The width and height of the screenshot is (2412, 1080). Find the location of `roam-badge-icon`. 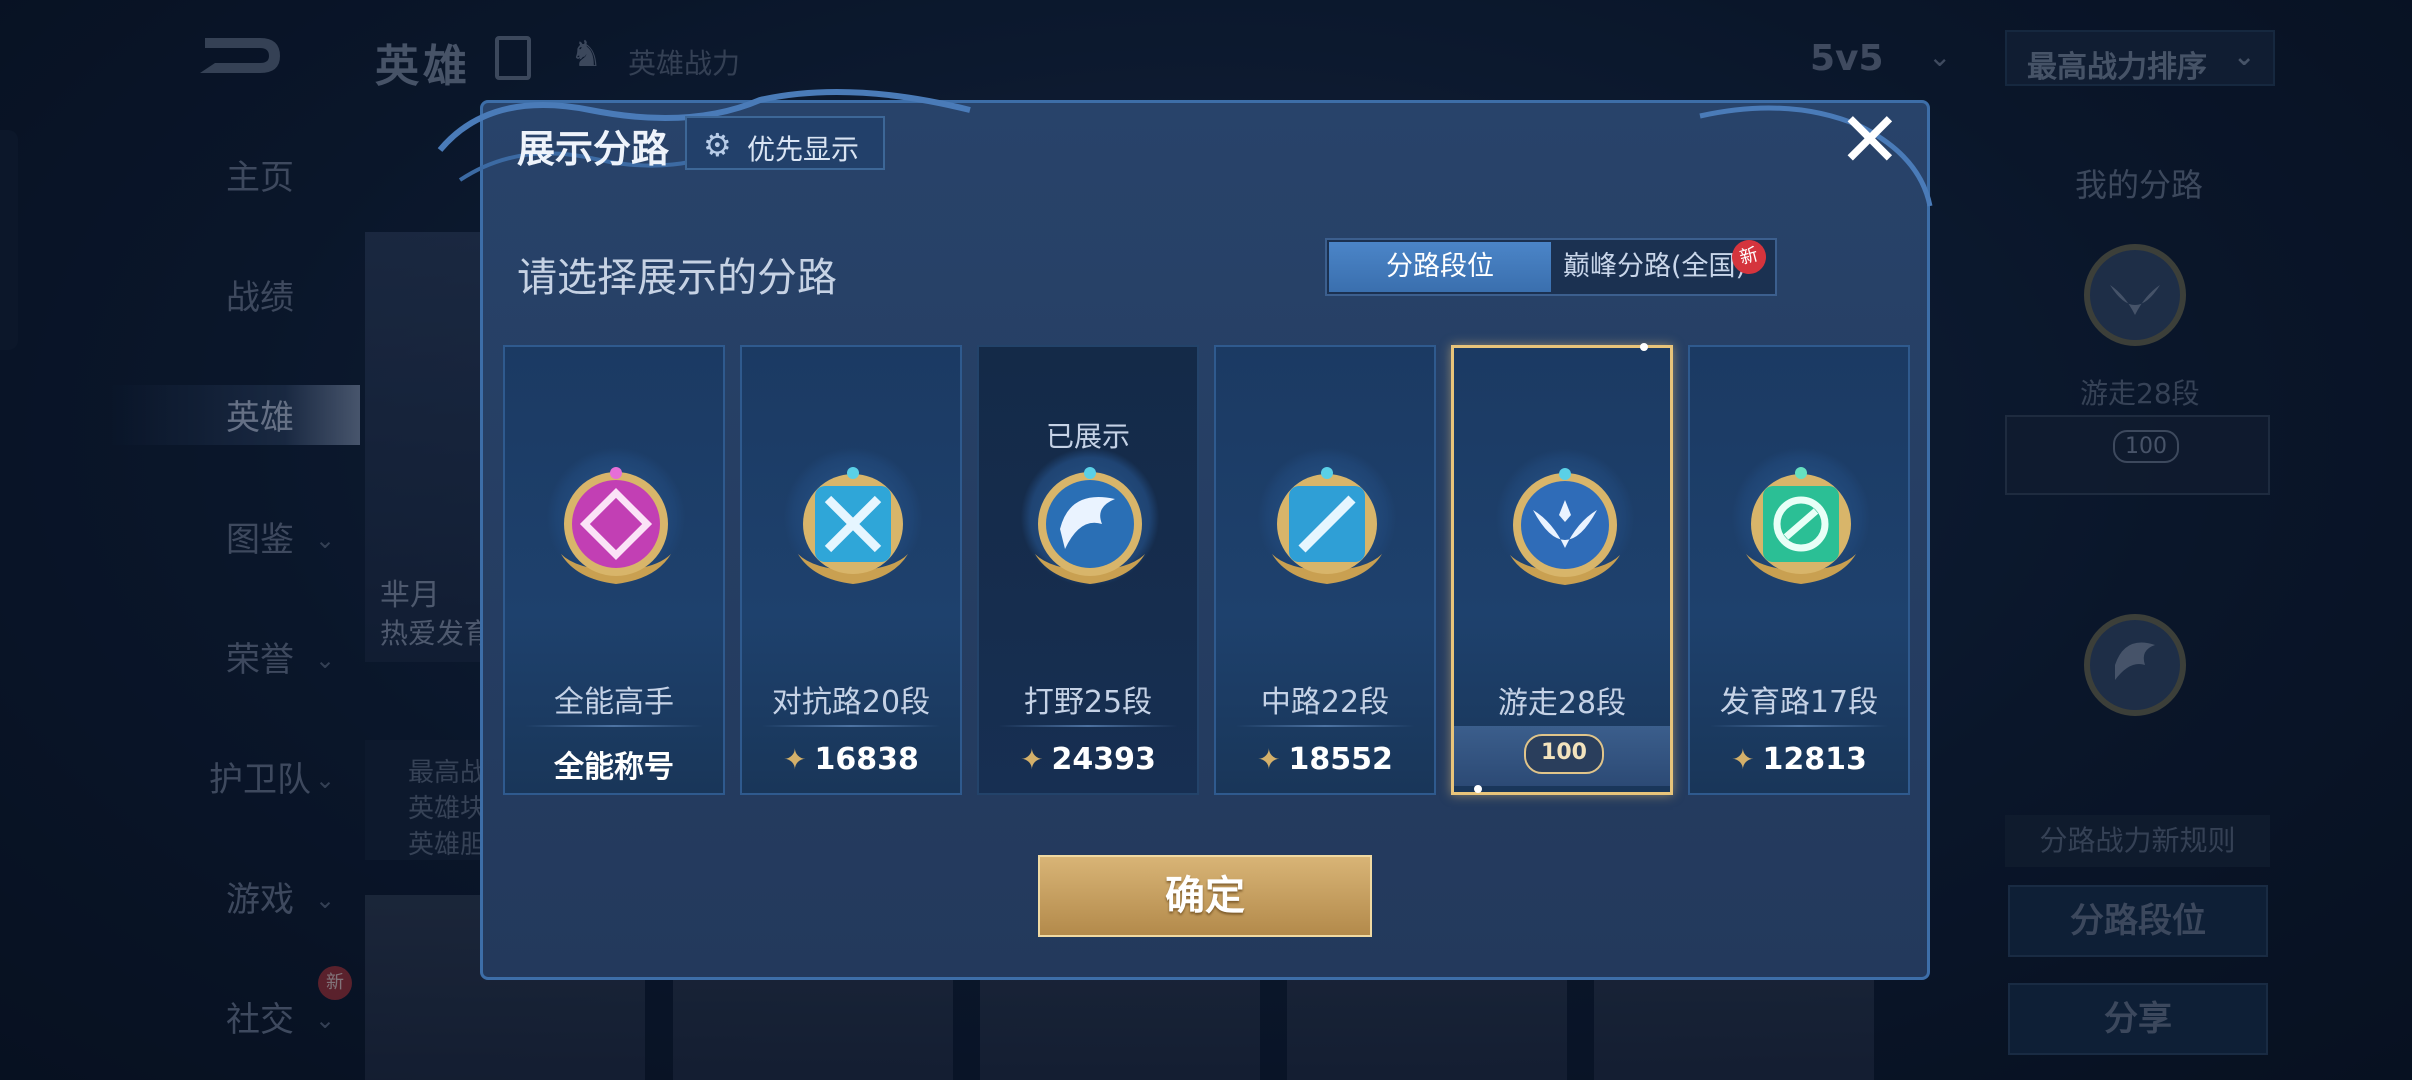

roam-badge-icon is located at coordinates (1565, 526).